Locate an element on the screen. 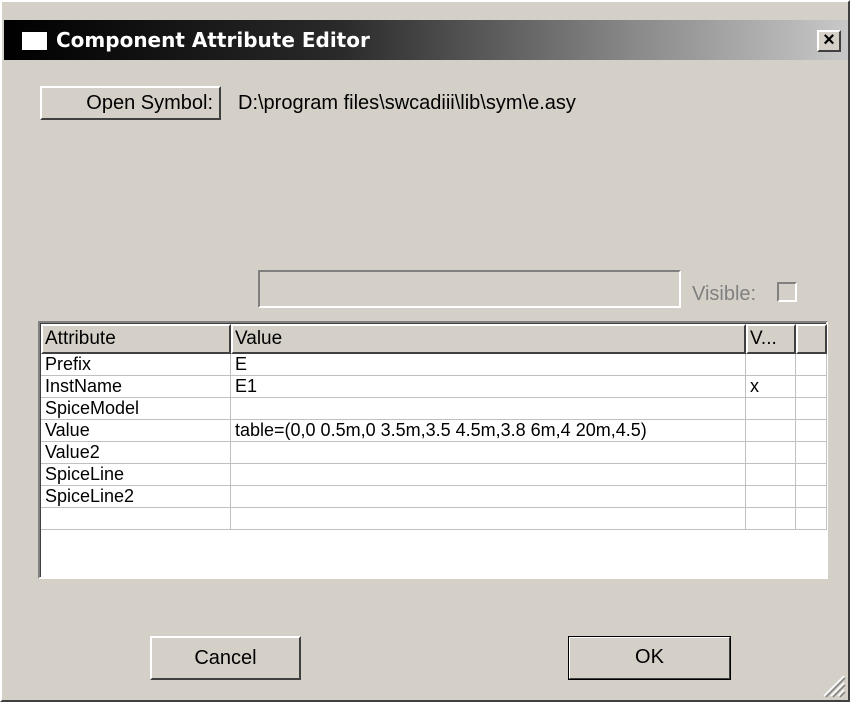 This screenshot has width=850, height=702. window-icon is located at coordinates (34, 41).